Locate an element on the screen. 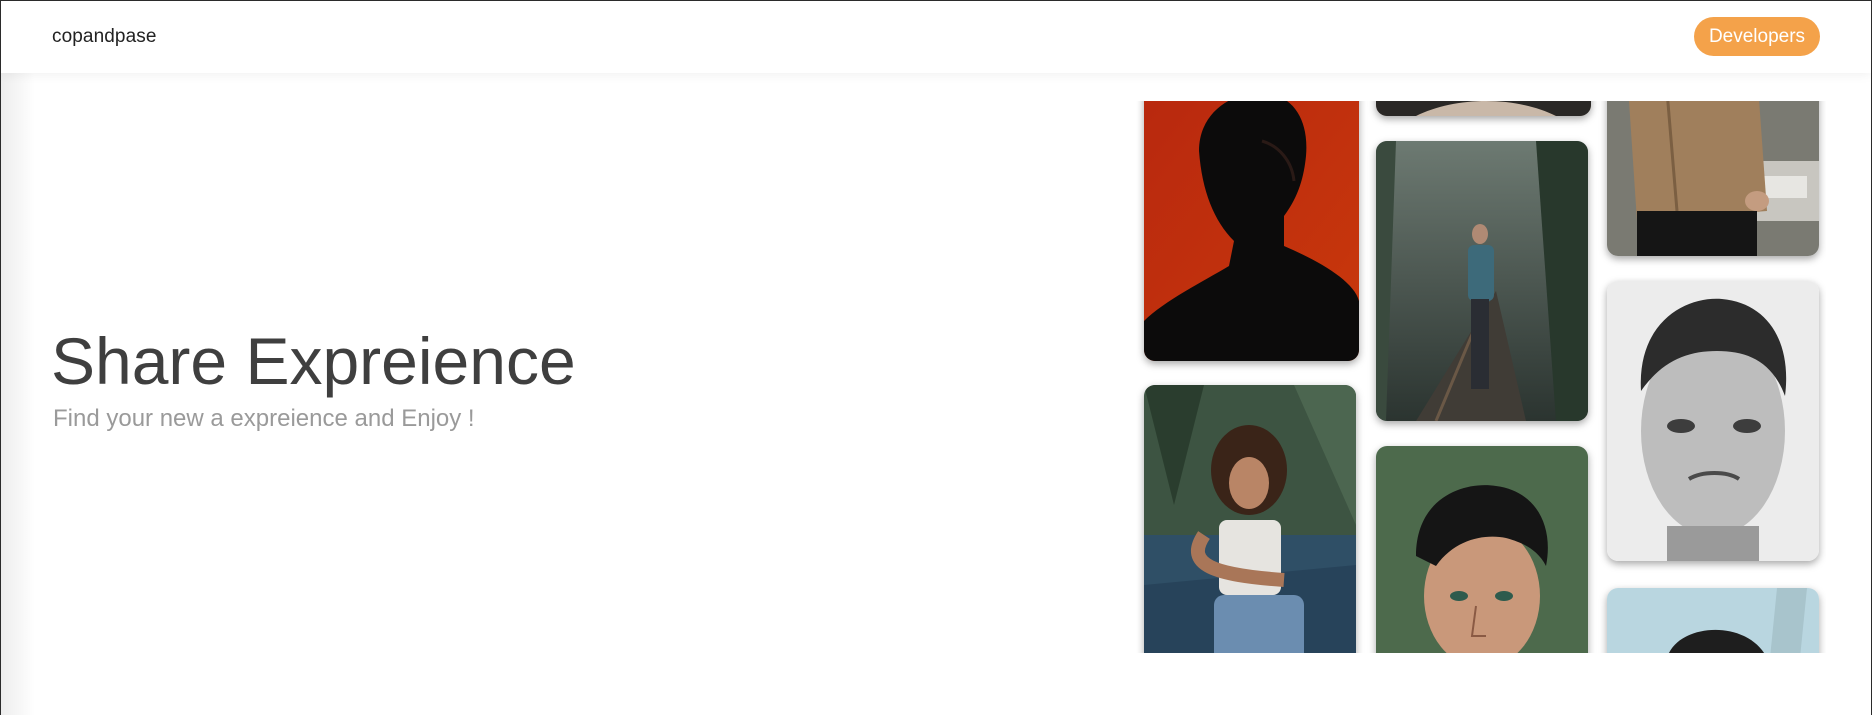 The height and width of the screenshot is (716, 1872). cropped-portrait-photo-top is located at coordinates (1483, 108).